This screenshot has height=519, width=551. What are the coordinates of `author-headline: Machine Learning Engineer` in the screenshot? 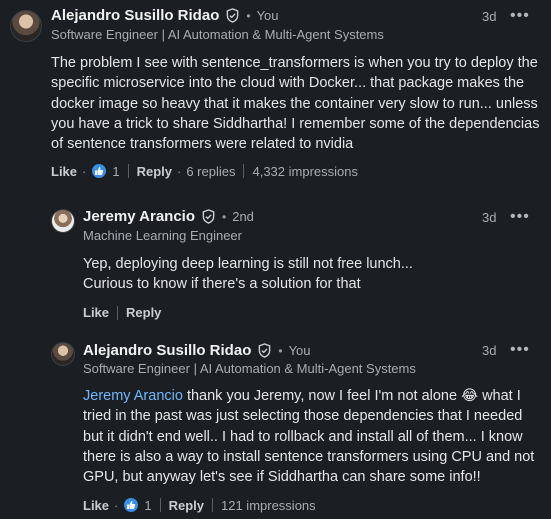 It's located at (162, 235).